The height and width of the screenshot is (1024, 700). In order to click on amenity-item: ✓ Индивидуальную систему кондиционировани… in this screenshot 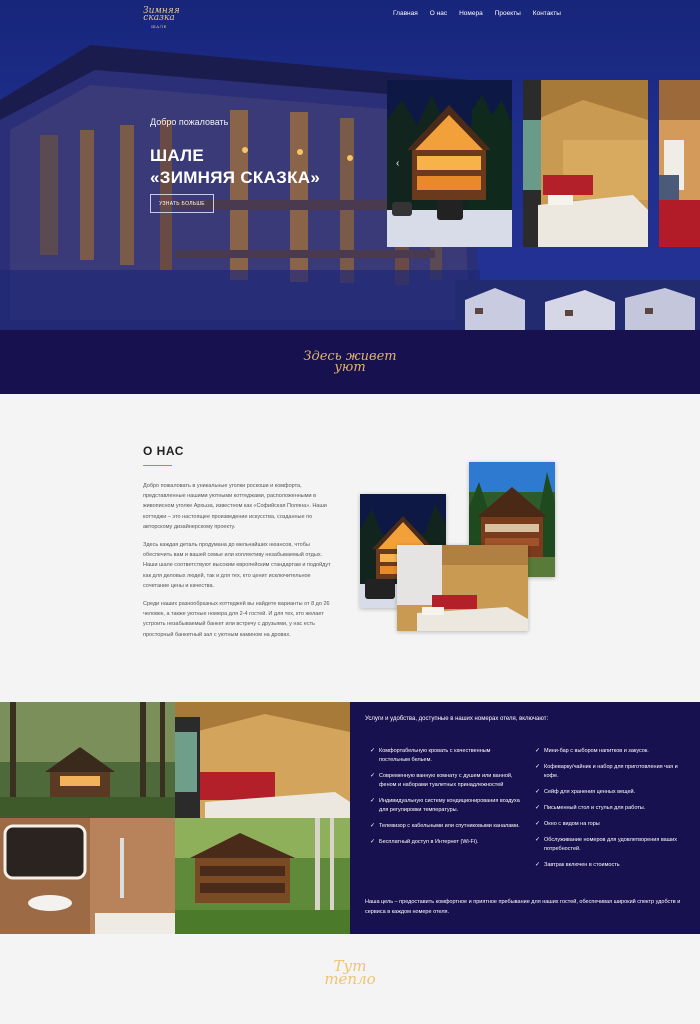, I will do `click(445, 805)`.